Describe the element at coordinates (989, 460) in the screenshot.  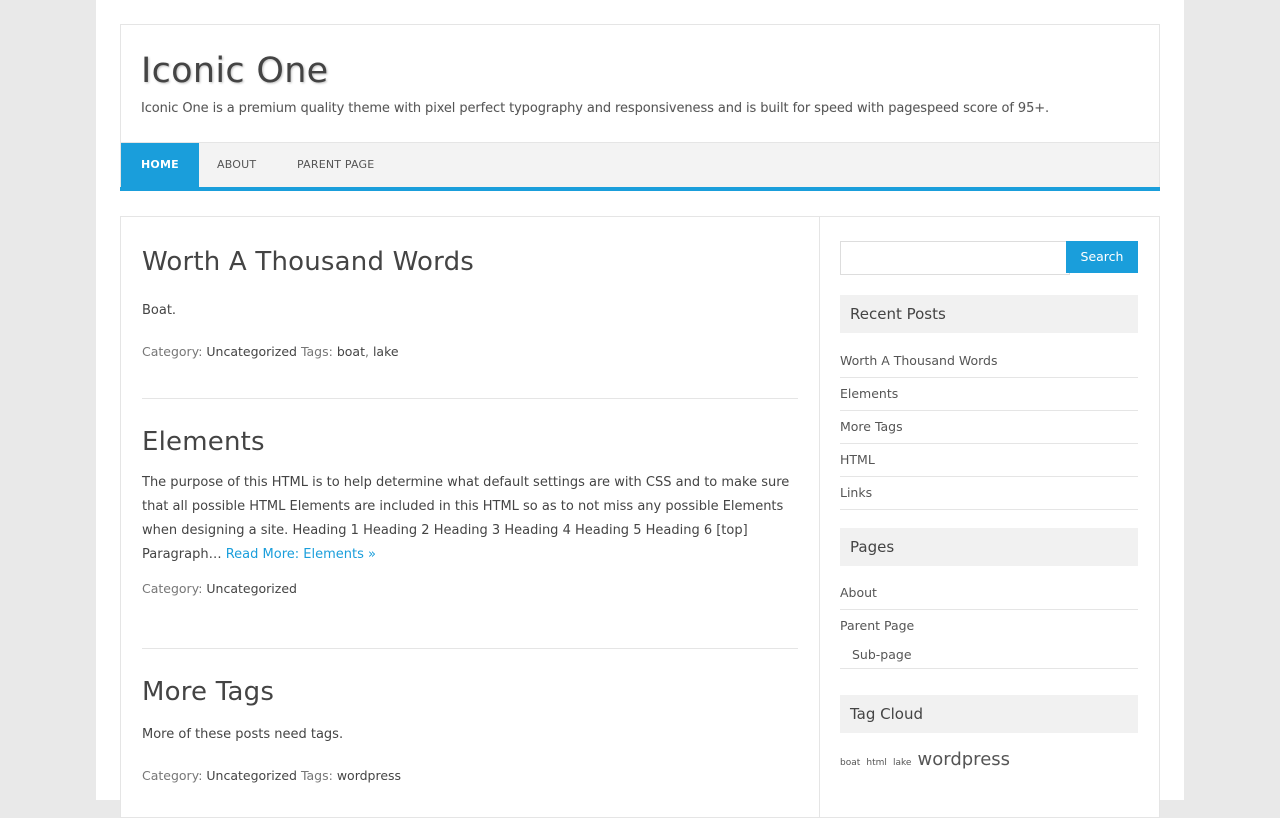
I see `recent-post-link: HTML` at that location.